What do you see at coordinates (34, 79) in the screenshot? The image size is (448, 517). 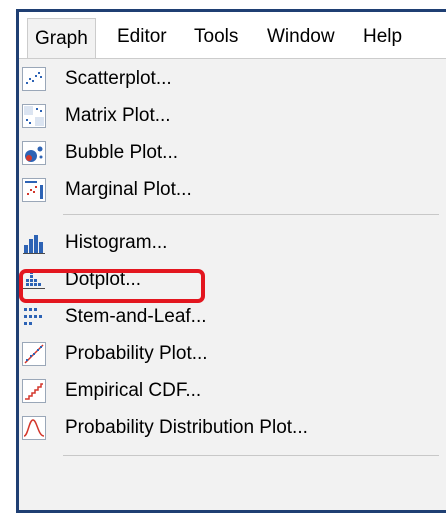 I see `scatterplot-icon` at bounding box center [34, 79].